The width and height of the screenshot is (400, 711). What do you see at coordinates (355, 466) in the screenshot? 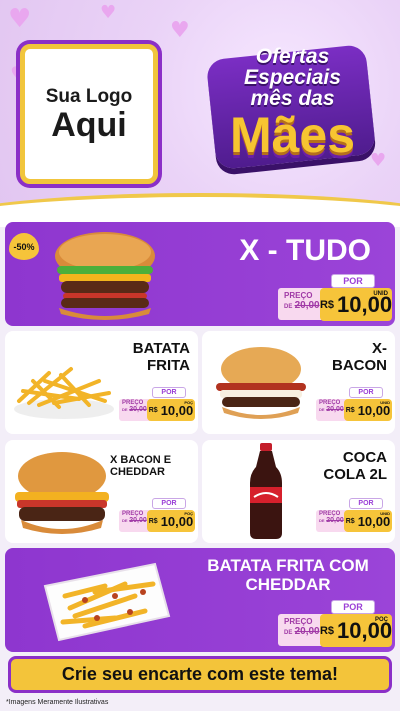
I see `product-name: COCA COLA 2L` at bounding box center [355, 466].